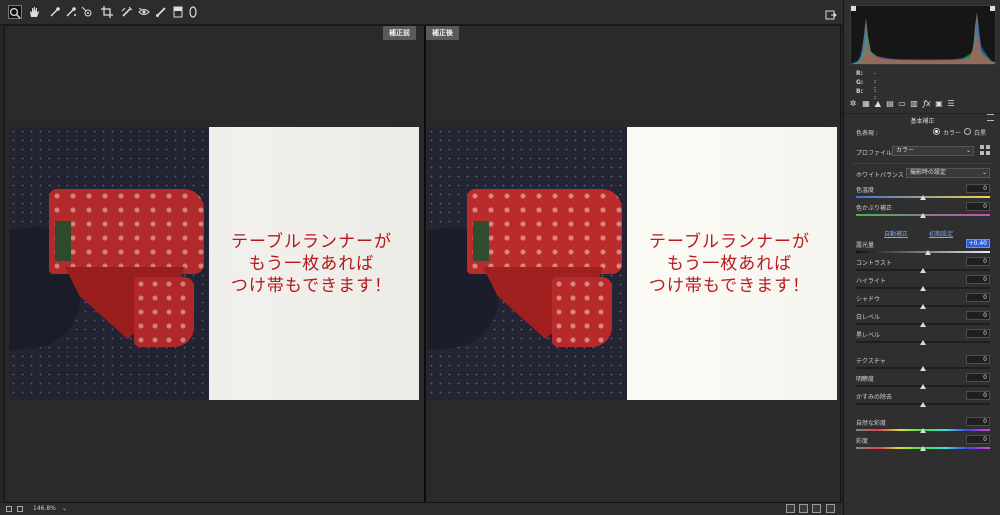 The height and width of the screenshot is (515, 1000). What do you see at coordinates (896, 233) in the screenshot?
I see `auto-link: 自動補正` at bounding box center [896, 233].